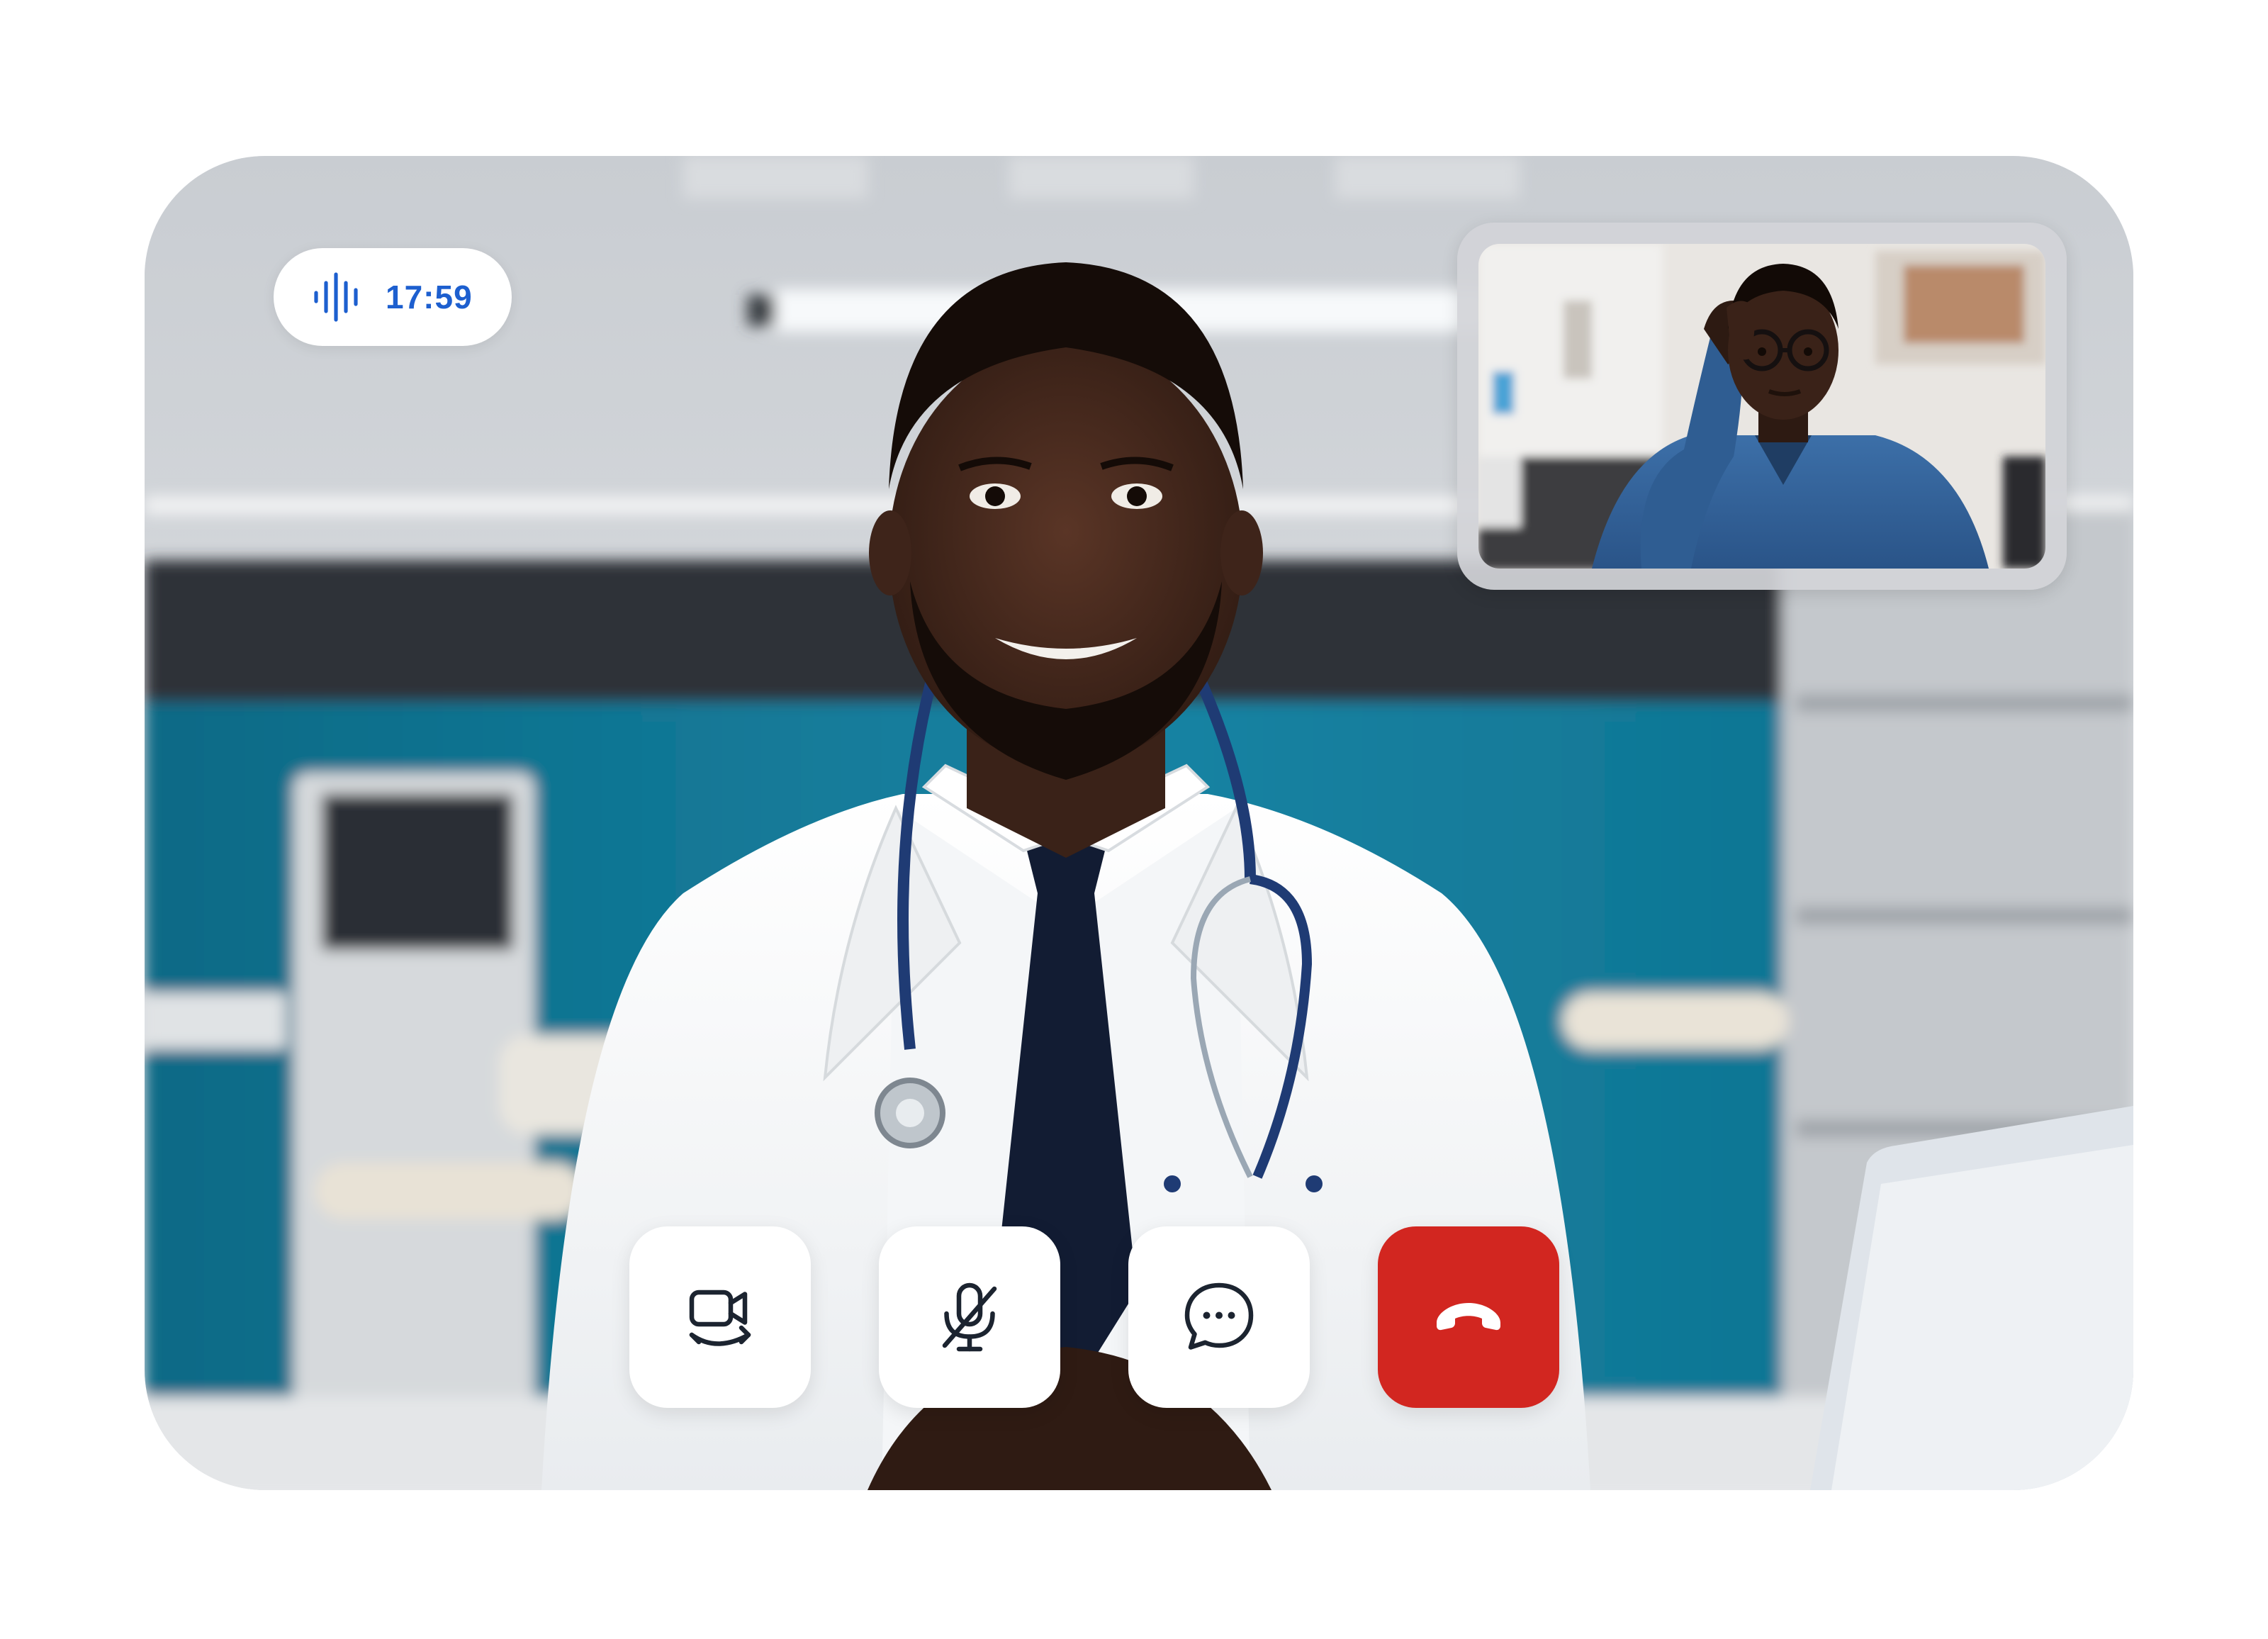 Image resolution: width=2268 pixels, height=1639 pixels. I want to click on mic-off-icon, so click(969, 1317).